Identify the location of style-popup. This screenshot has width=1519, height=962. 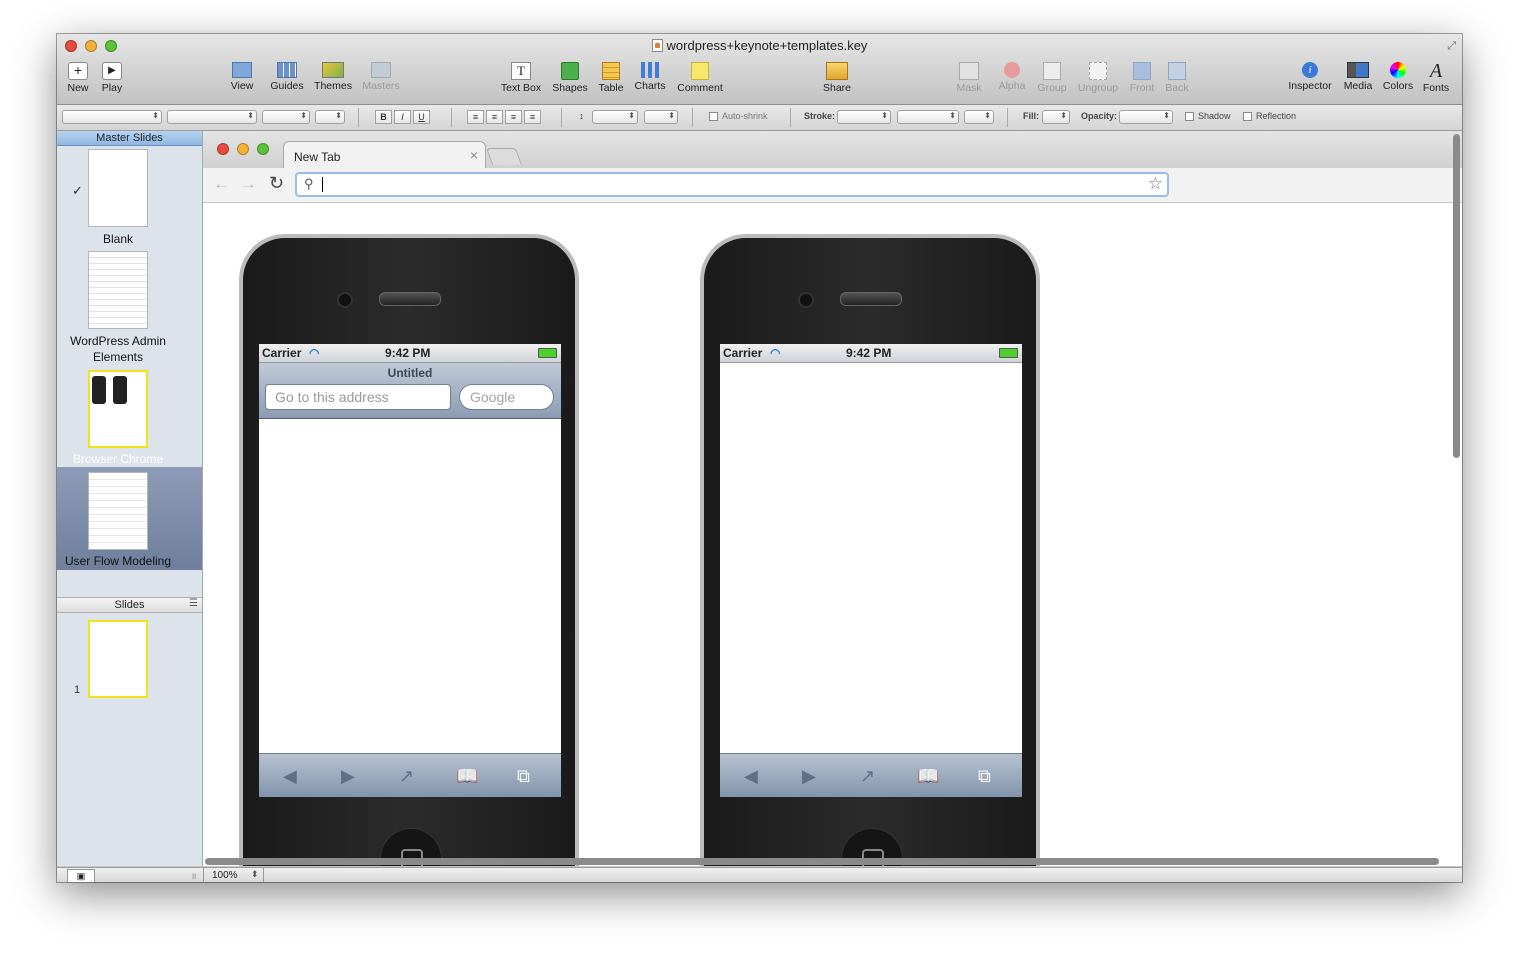
(112, 117).